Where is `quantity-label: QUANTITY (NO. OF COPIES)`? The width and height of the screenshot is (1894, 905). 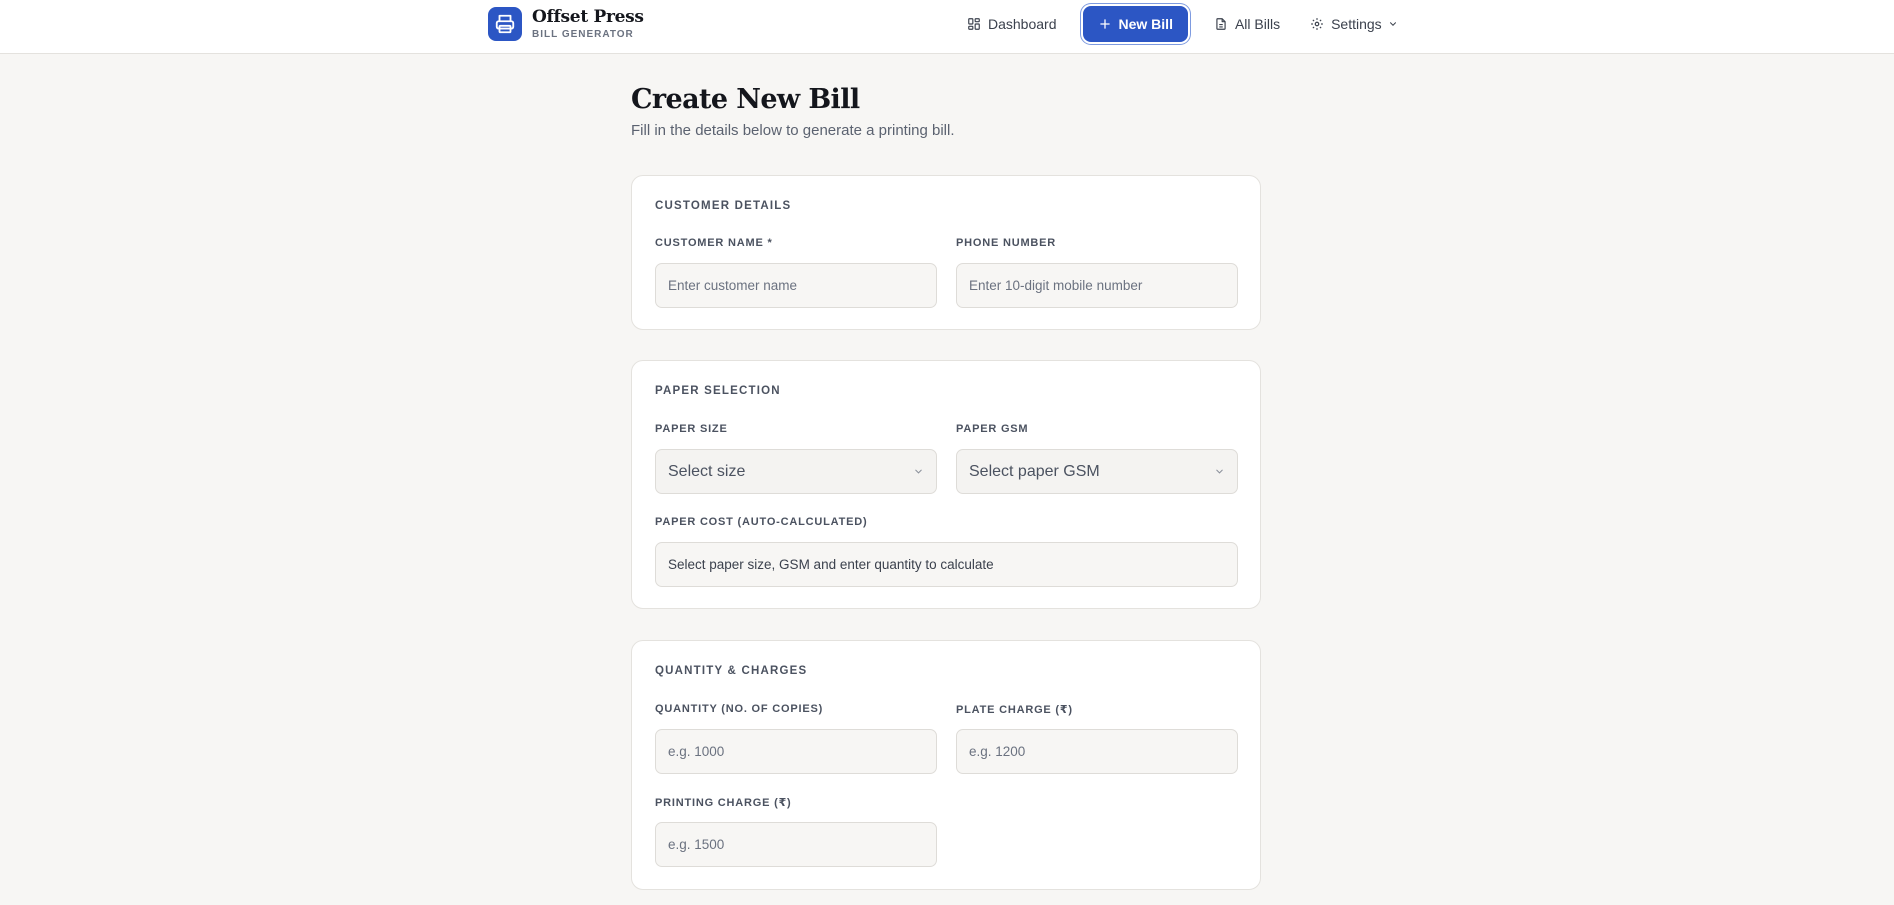
quantity-label: QUANTITY (NO. OF COPIES) is located at coordinates (739, 709).